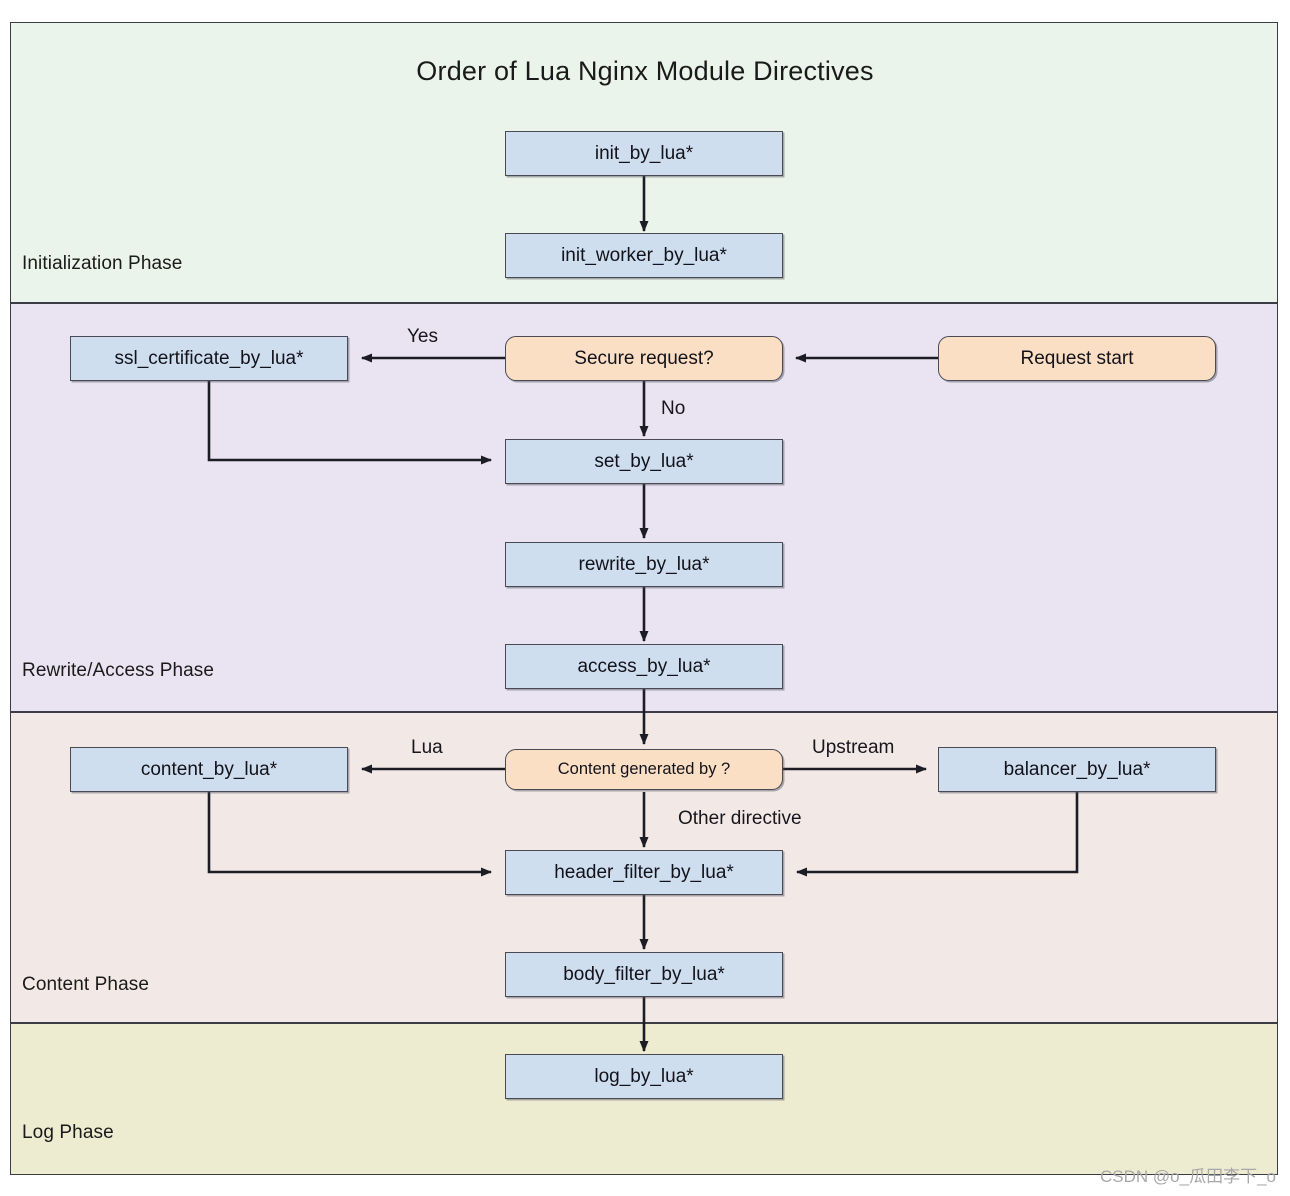 This screenshot has width=1290, height=1196. Describe the element at coordinates (644, 666) in the screenshot. I see `node-access-by-lua: access_by_lua*` at that location.